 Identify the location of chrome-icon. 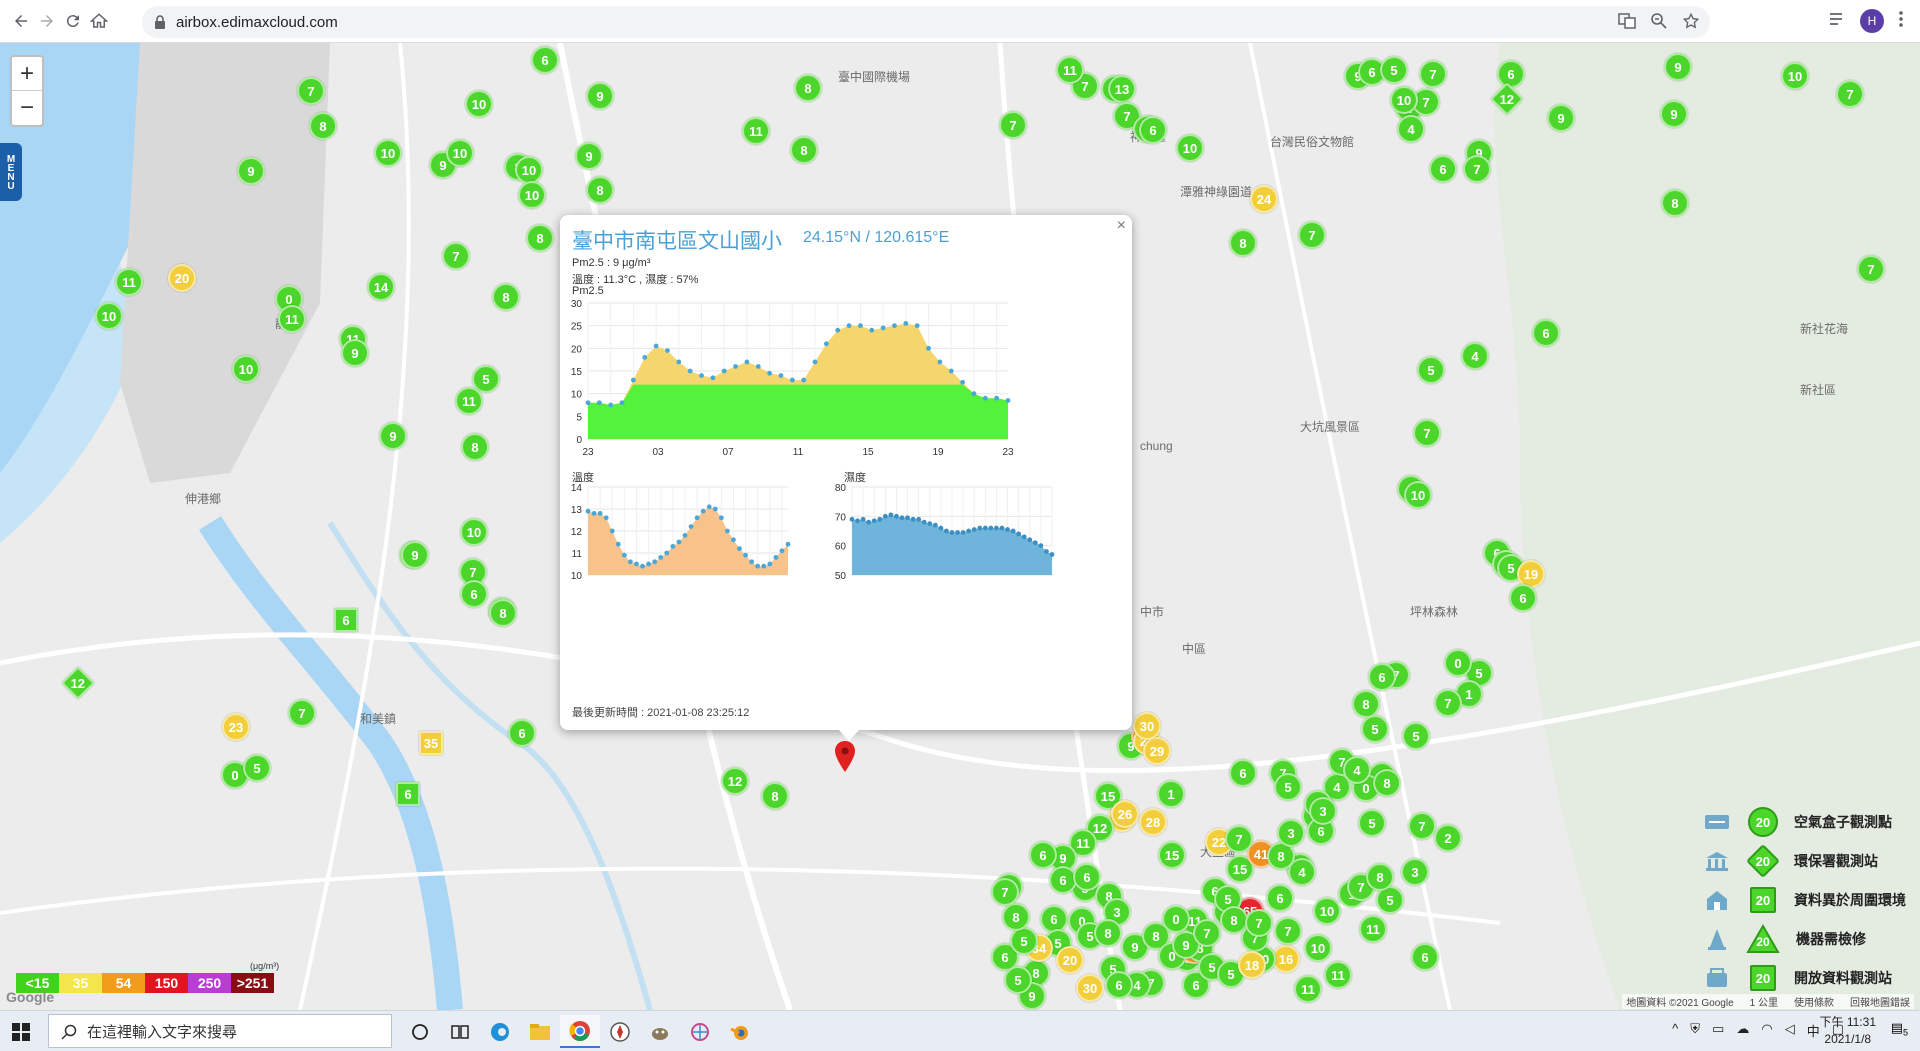
(580, 1031).